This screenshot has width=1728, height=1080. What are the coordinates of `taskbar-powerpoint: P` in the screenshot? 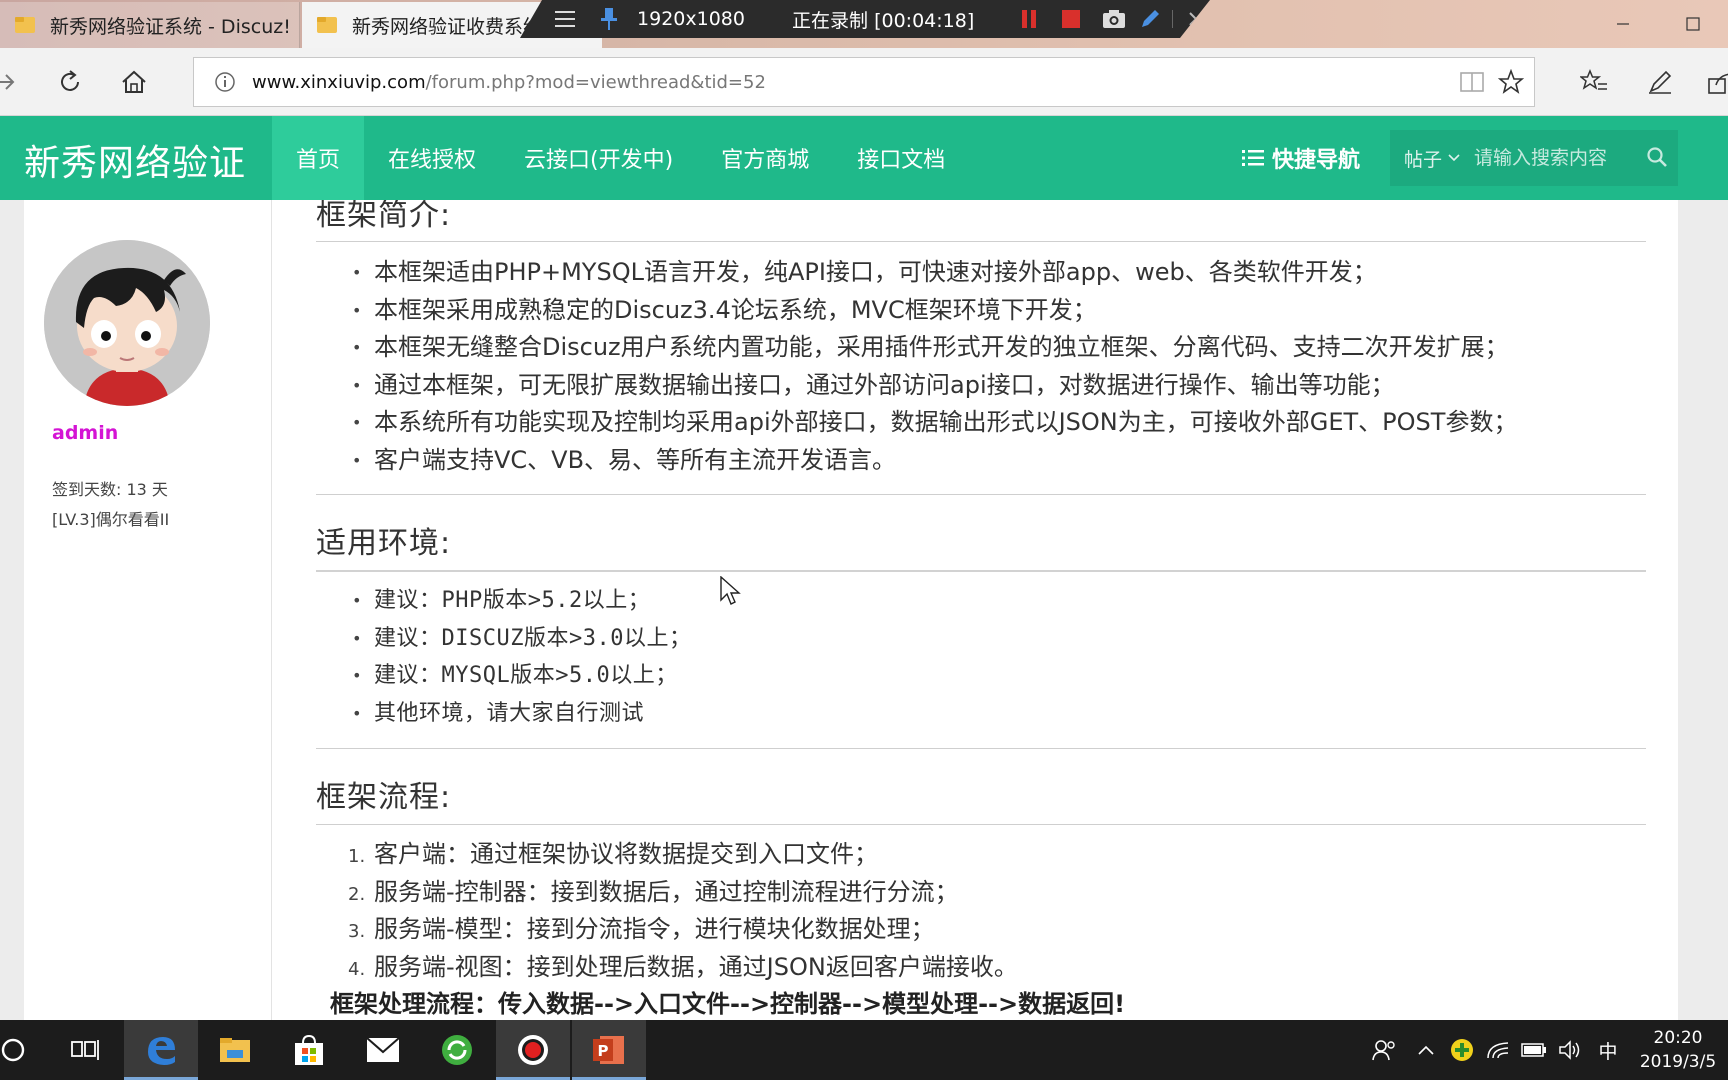 It's located at (609, 1050).